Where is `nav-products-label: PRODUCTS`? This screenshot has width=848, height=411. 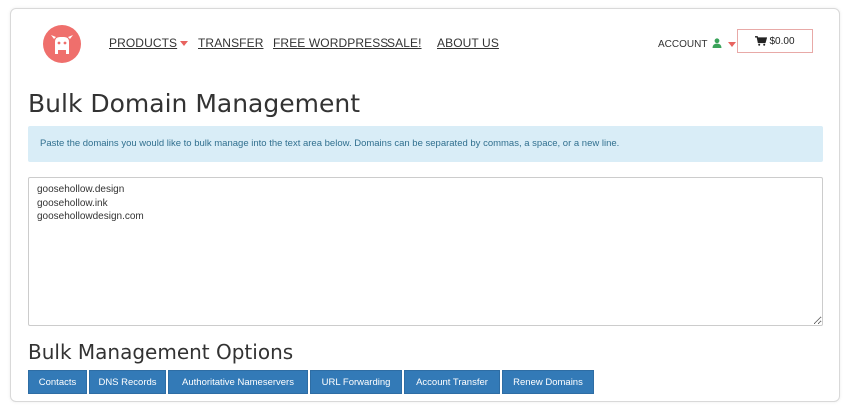
nav-products-label: PRODUCTS is located at coordinates (143, 43).